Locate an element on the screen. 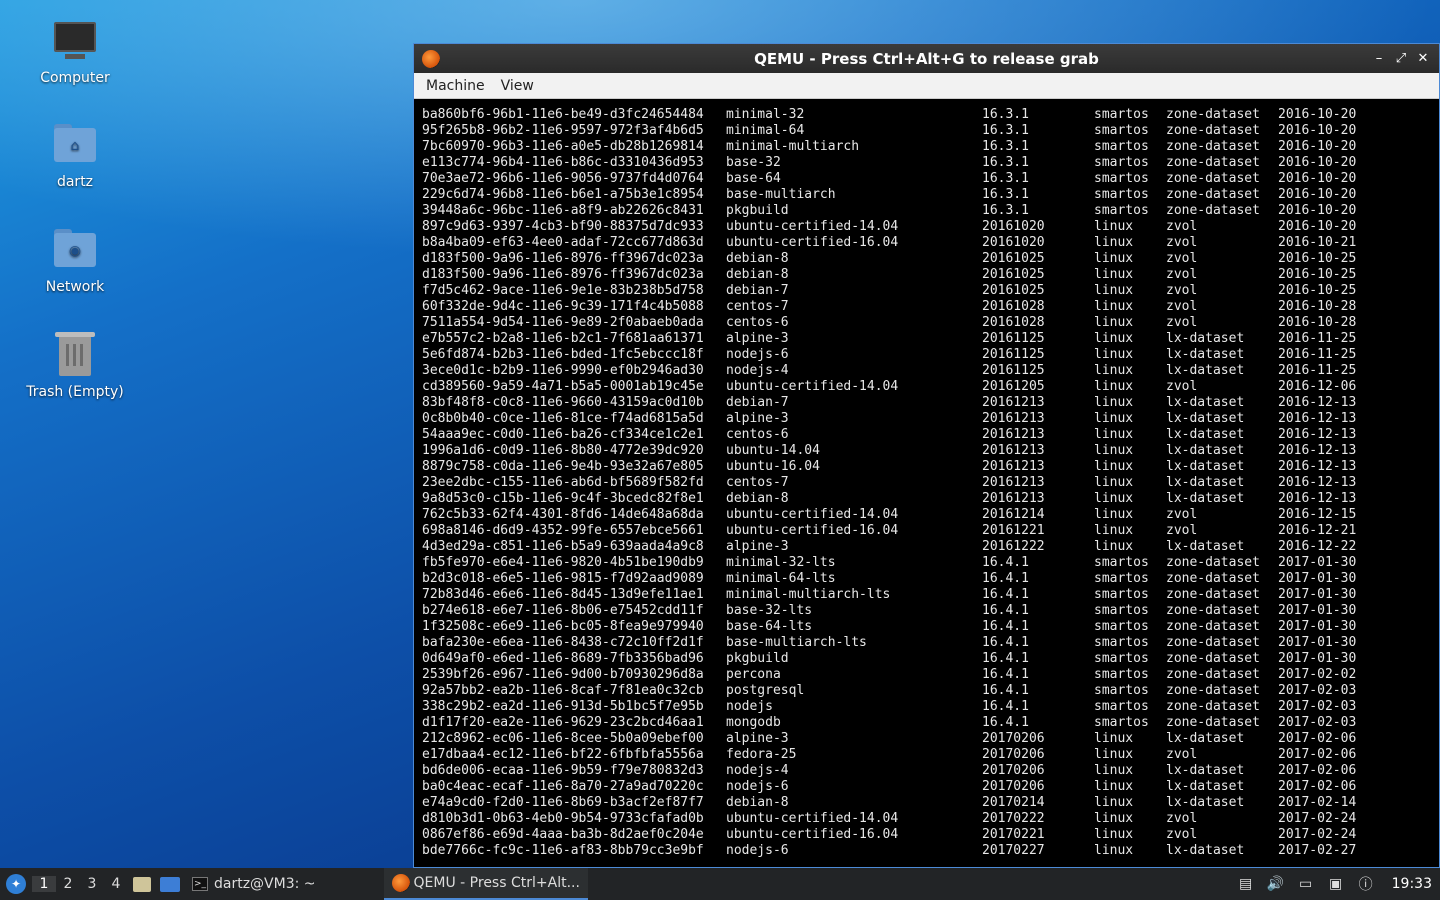  terminal-icon: >_ is located at coordinates (200, 884).